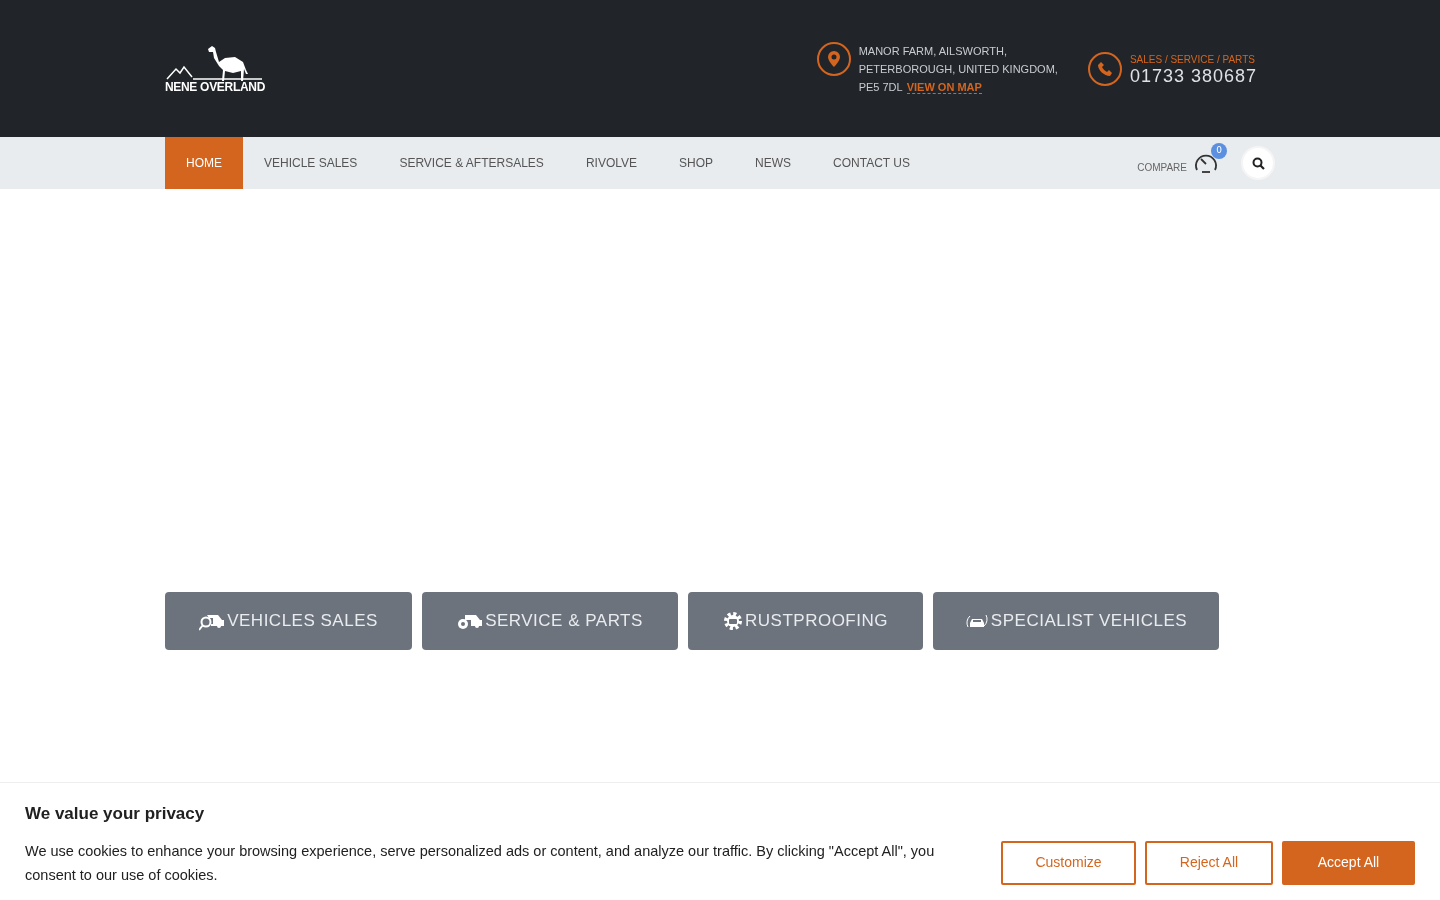  What do you see at coordinates (480, 863) in the screenshot?
I see `cookie-message: We use cookies to enhance your browsing experience, serve personalized ads or content, and analyze our traffic. By clicking "Accept All", you consent to our use of cookies.` at bounding box center [480, 863].